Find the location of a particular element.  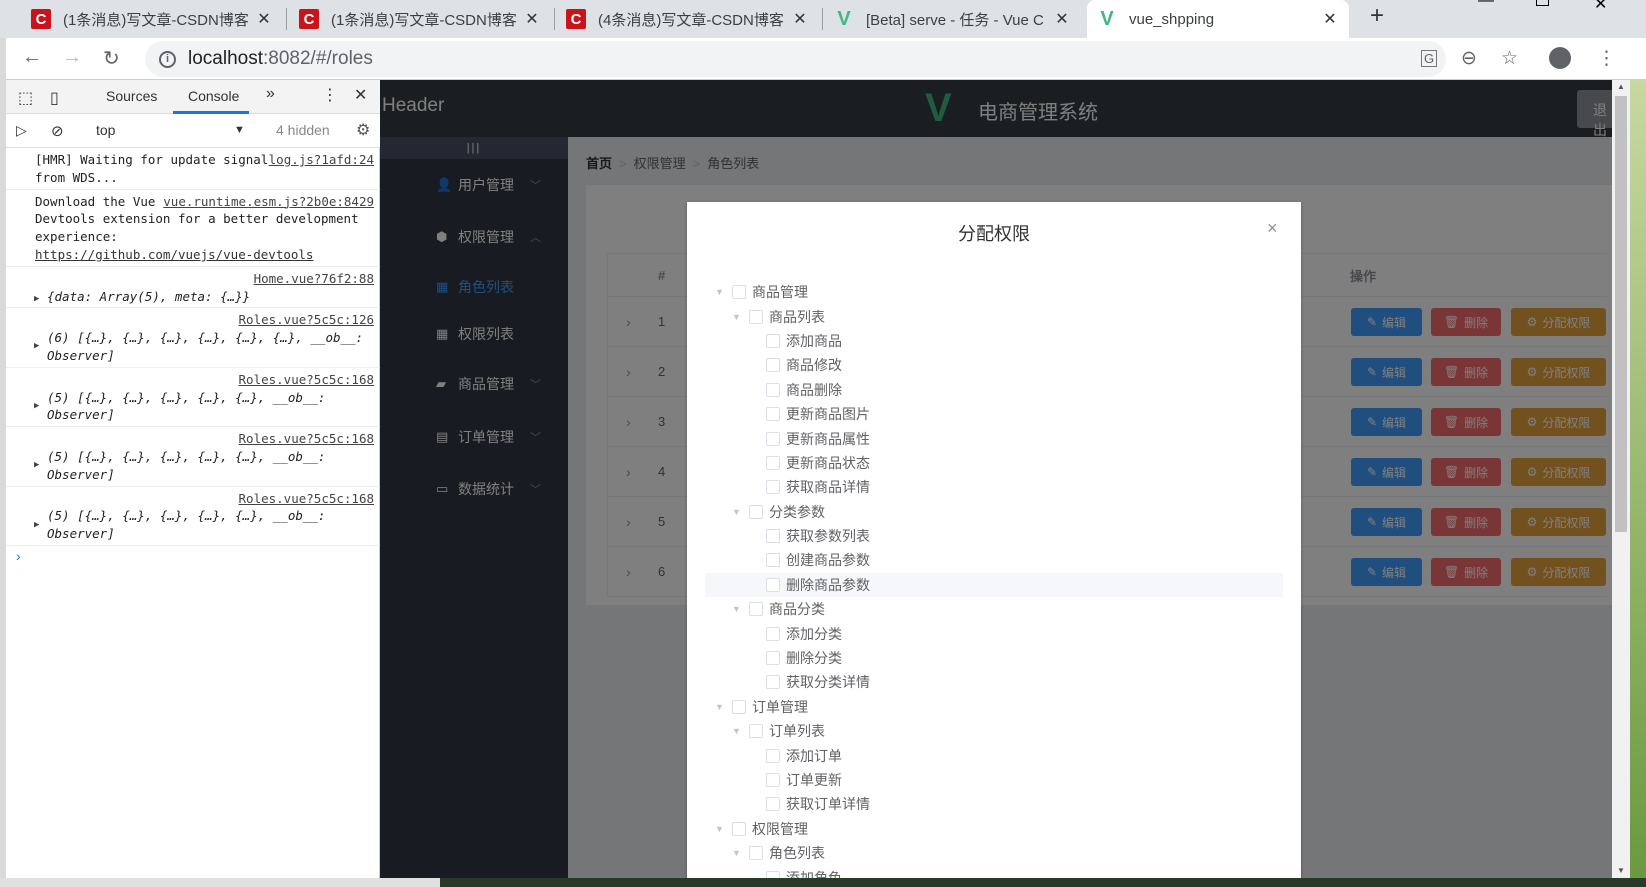

zoom-icon: ⊖ is located at coordinates (1469, 58).